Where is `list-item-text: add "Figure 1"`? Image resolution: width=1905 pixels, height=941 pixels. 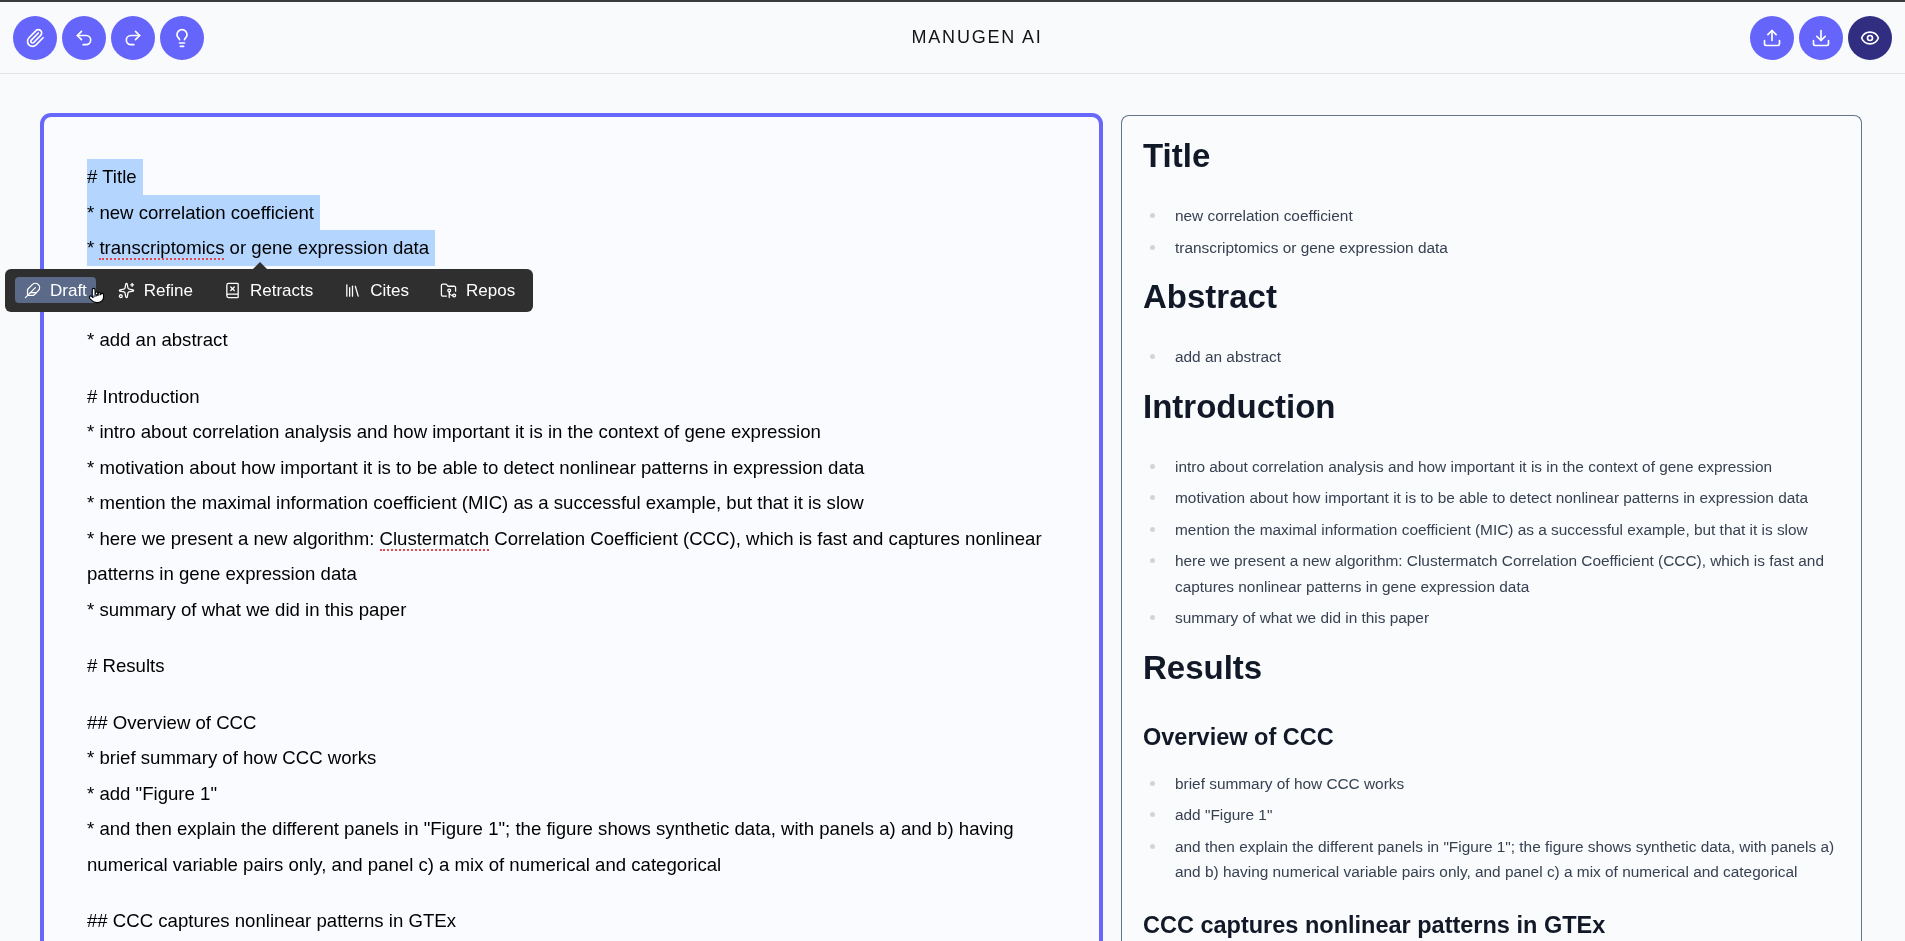 list-item-text: add "Figure 1" is located at coordinates (1224, 815).